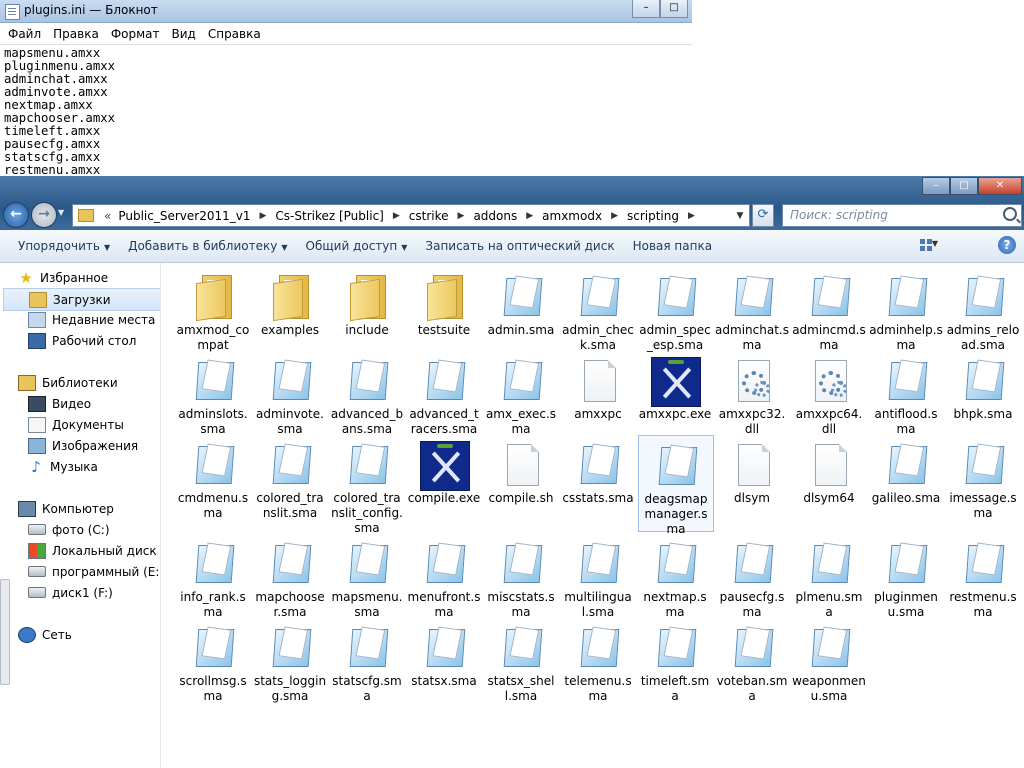 The width and height of the screenshot is (1024, 768). I want to click on menu-file: Файл, so click(24, 34).